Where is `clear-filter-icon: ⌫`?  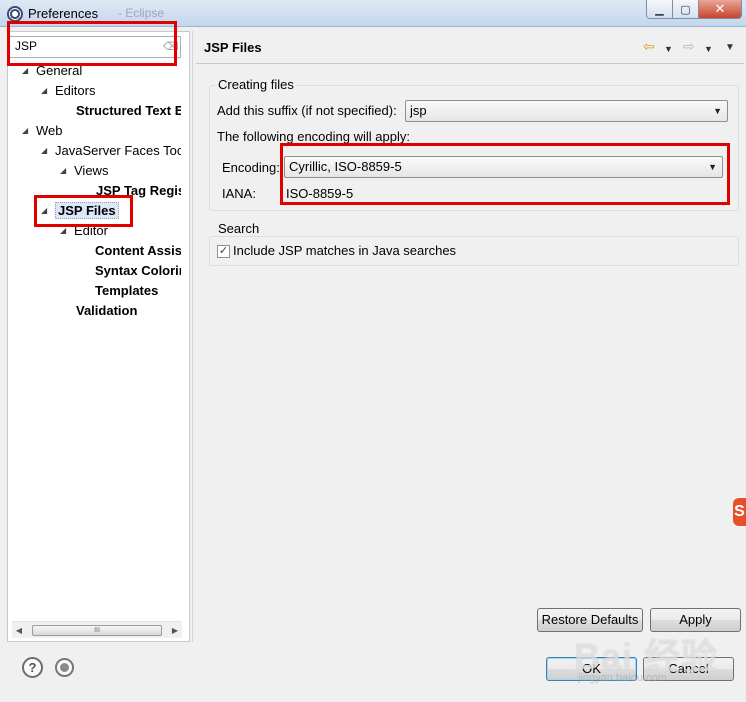
clear-filter-icon: ⌫ is located at coordinates (171, 47).